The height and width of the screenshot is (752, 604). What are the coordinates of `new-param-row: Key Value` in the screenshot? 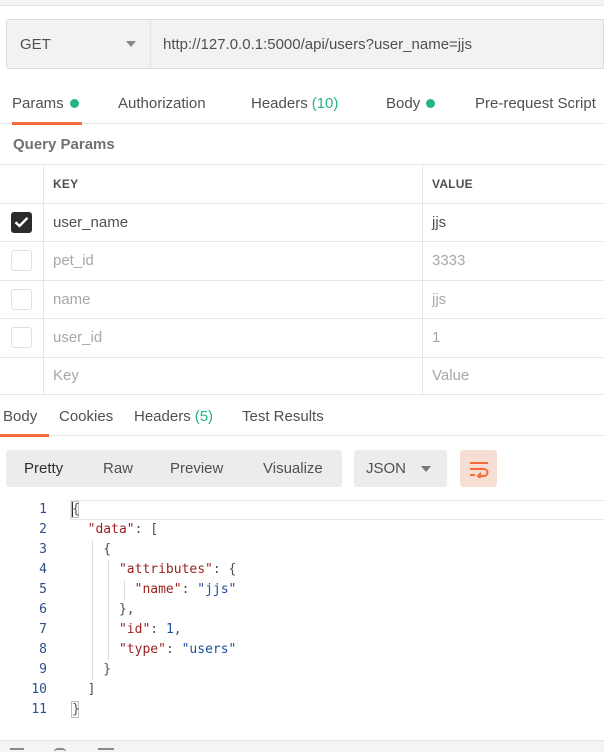 It's located at (302, 375).